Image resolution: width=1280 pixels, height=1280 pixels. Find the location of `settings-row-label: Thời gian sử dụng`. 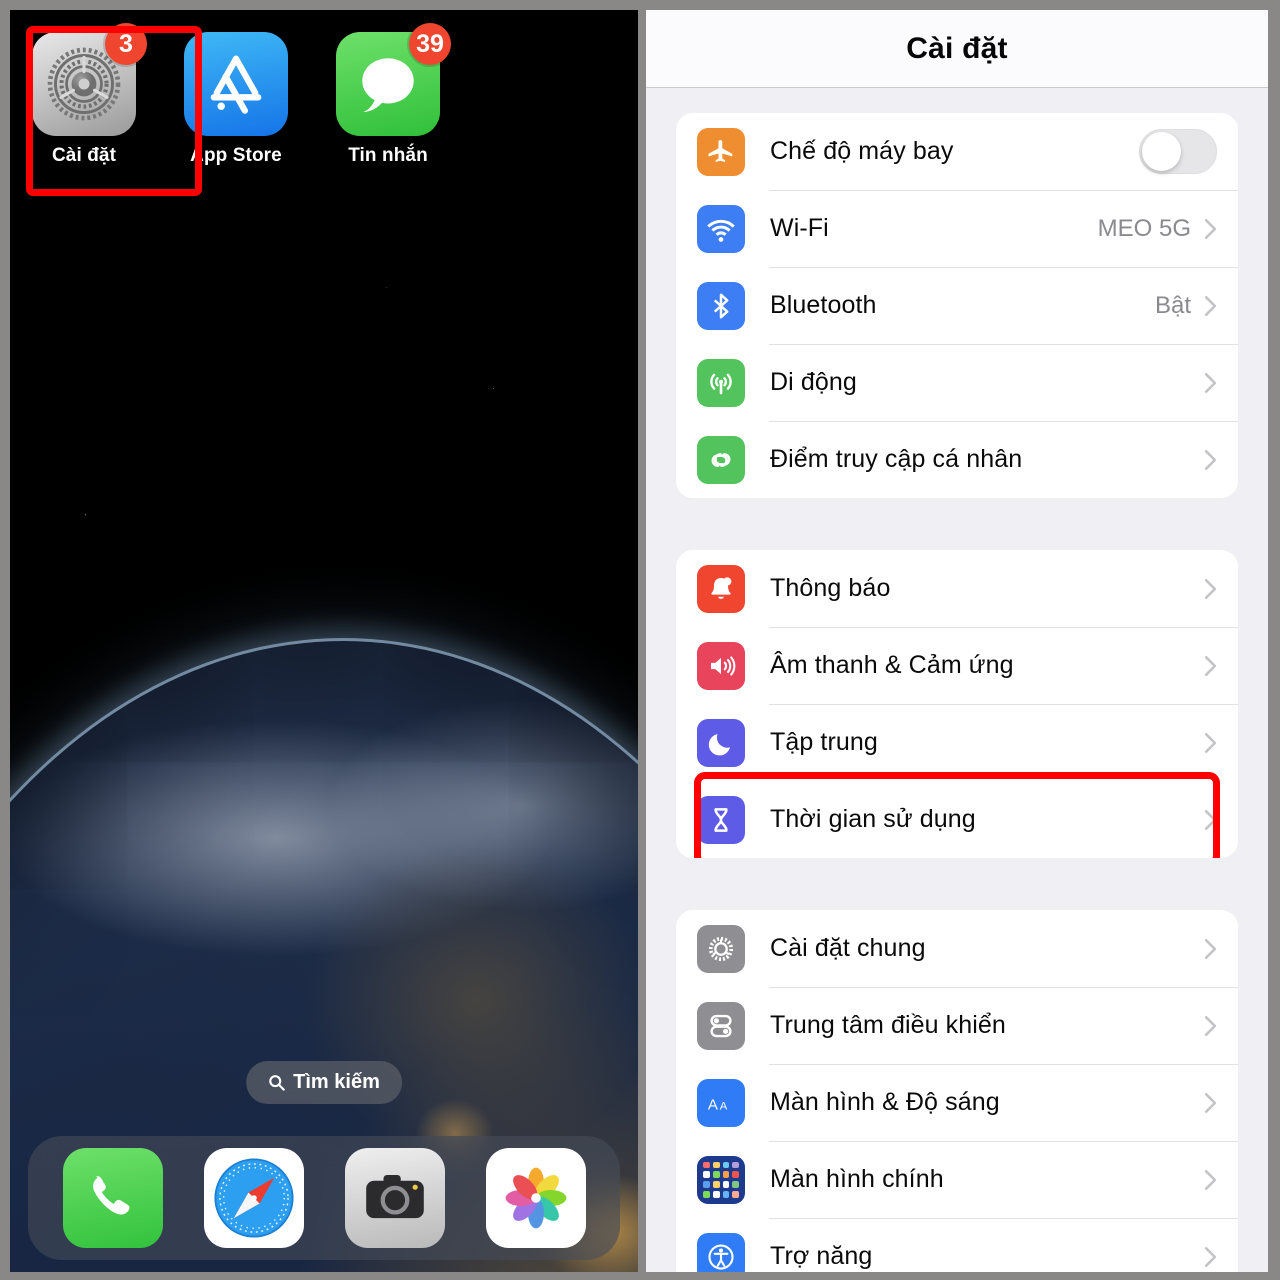

settings-row-label: Thời gian sử dụng is located at coordinates (873, 819).